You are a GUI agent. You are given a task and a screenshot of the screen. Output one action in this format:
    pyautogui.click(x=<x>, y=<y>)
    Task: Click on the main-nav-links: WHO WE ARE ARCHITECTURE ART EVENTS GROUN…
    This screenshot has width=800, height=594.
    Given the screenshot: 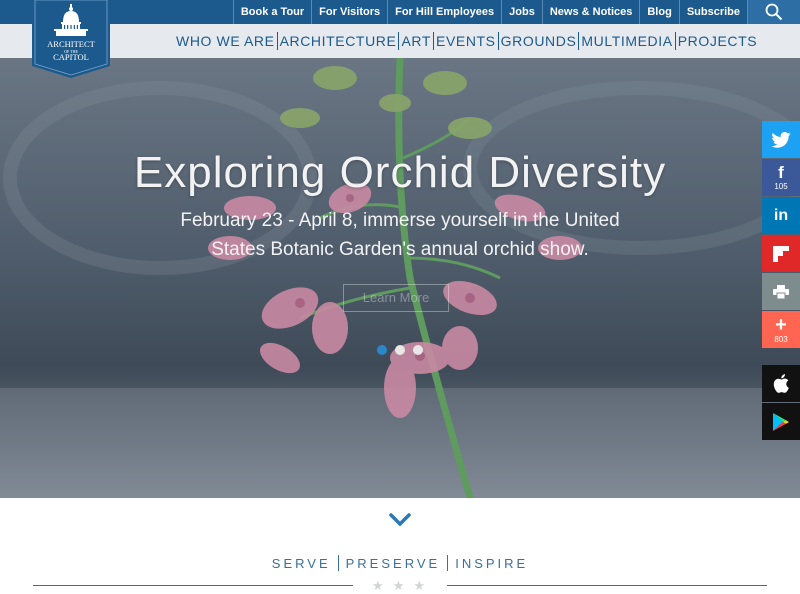 What is the action you would take?
    pyautogui.click(x=466, y=41)
    